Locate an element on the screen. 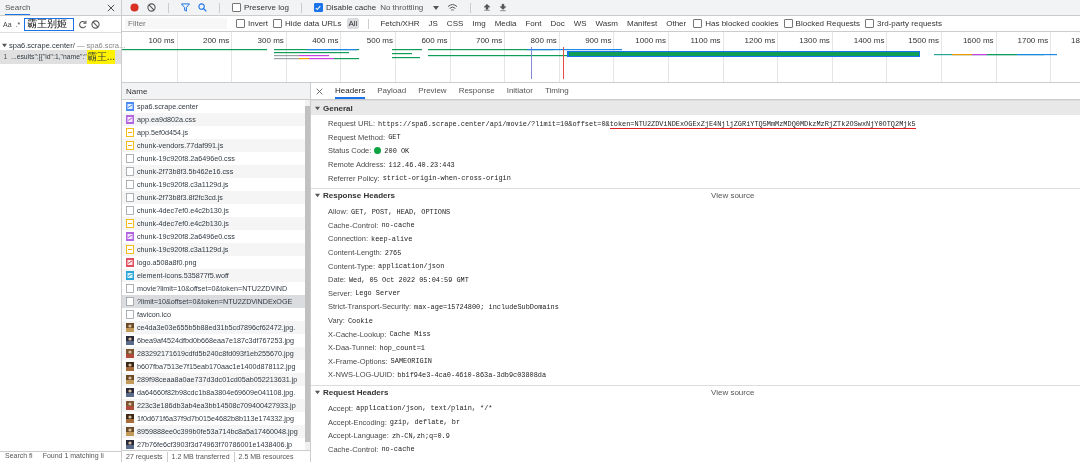 The image size is (1080, 462). time-tick-label: 200 ms is located at coordinates (216, 40).